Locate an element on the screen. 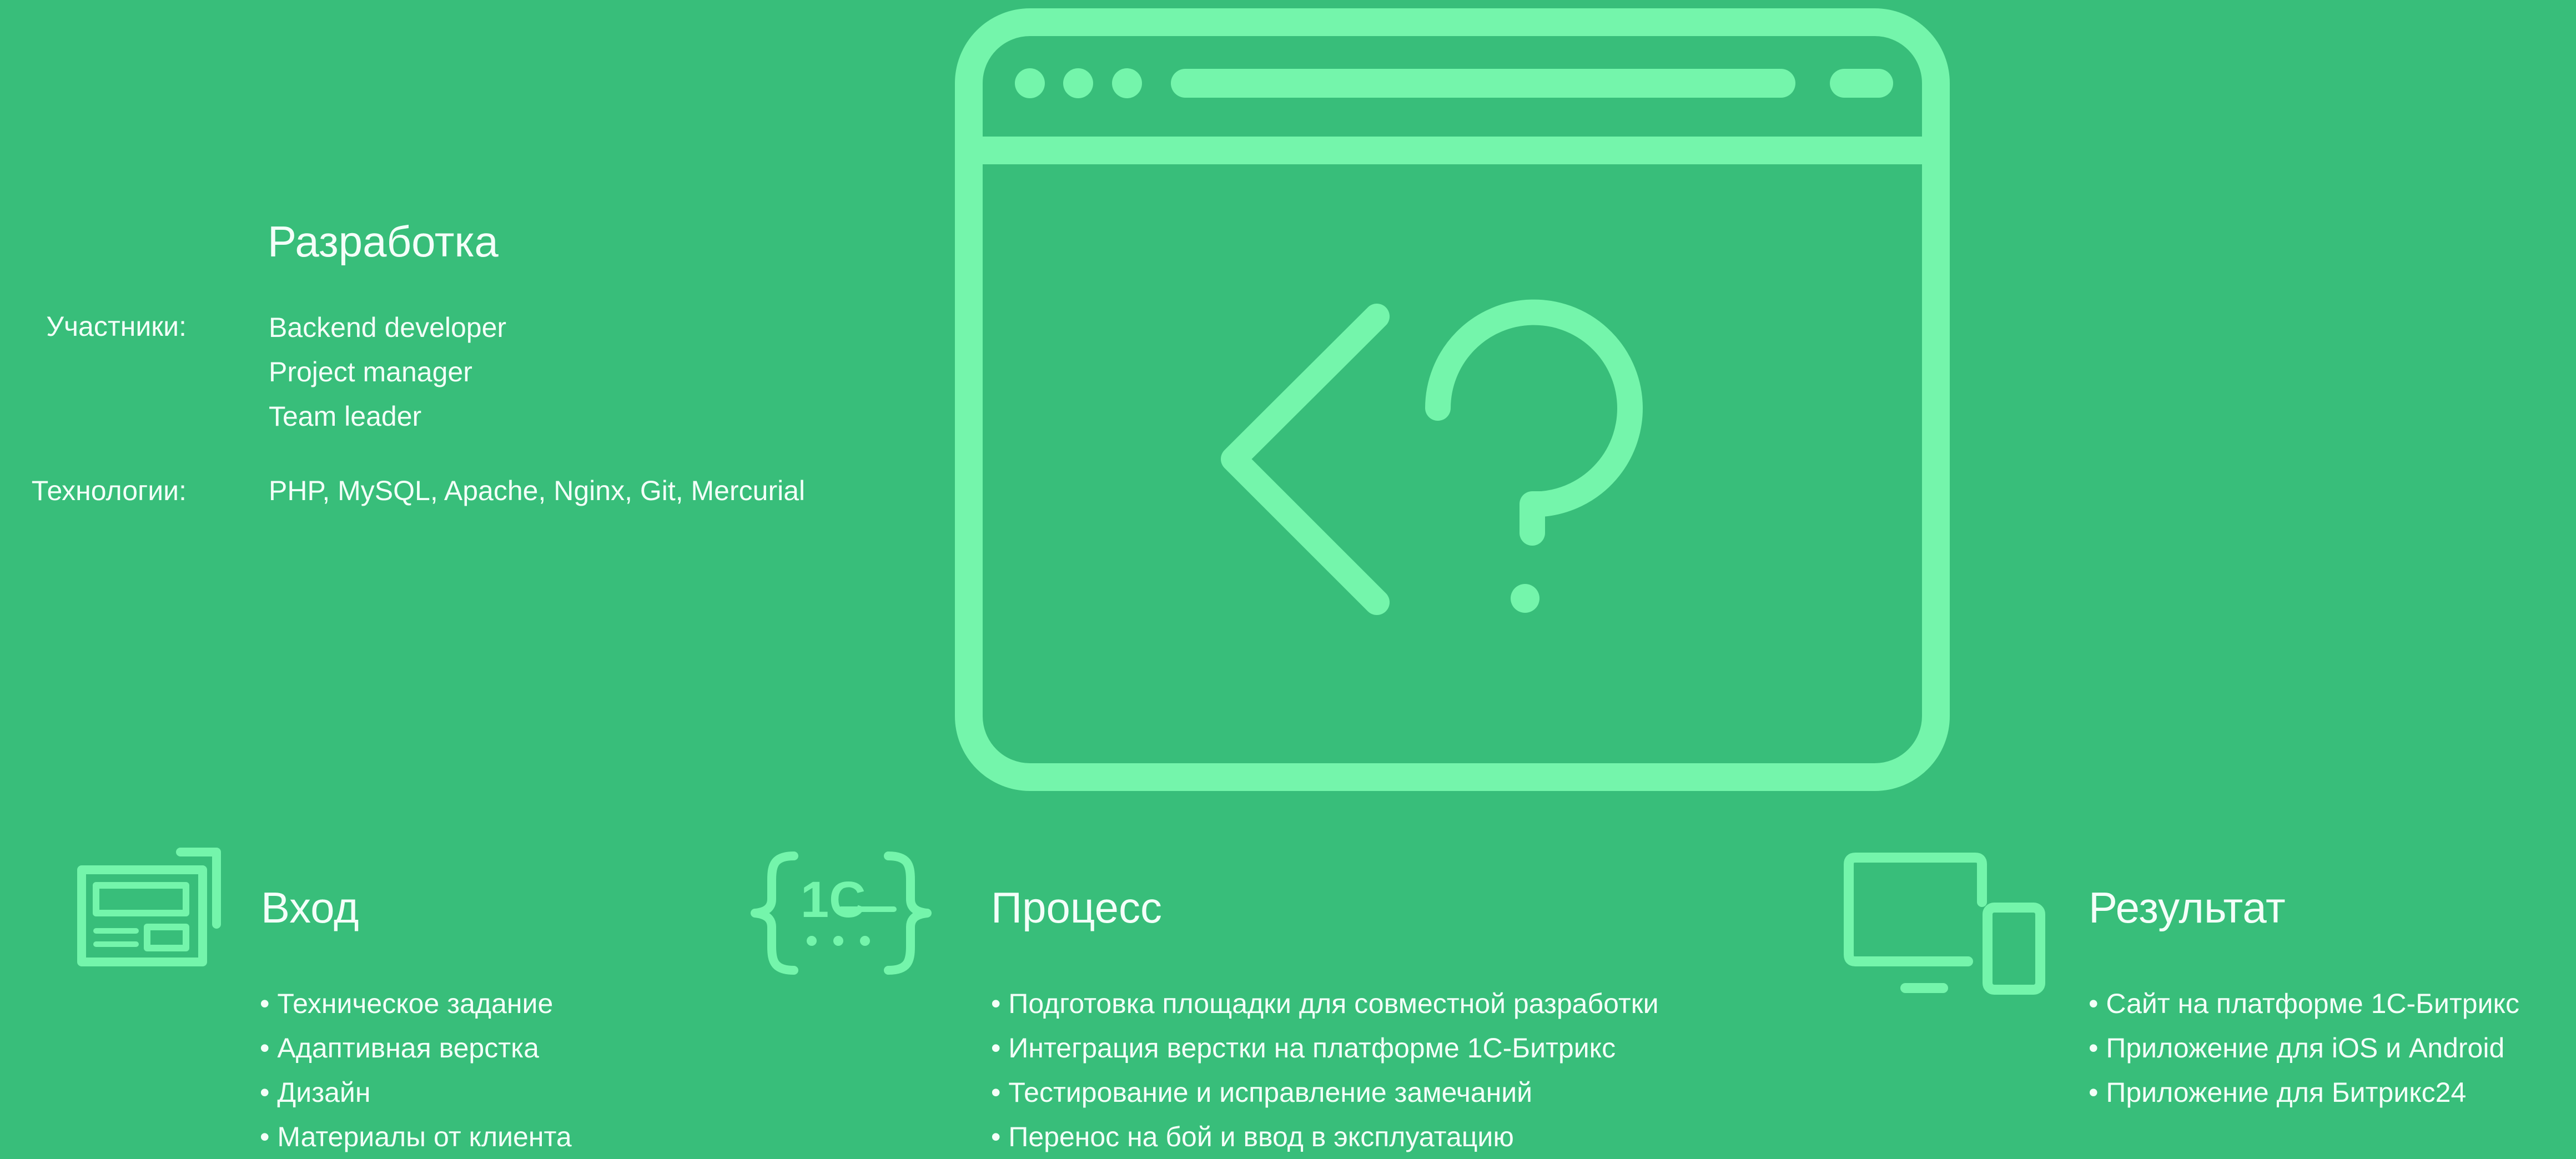  input-item: • Дизайн is located at coordinates (315, 1092).